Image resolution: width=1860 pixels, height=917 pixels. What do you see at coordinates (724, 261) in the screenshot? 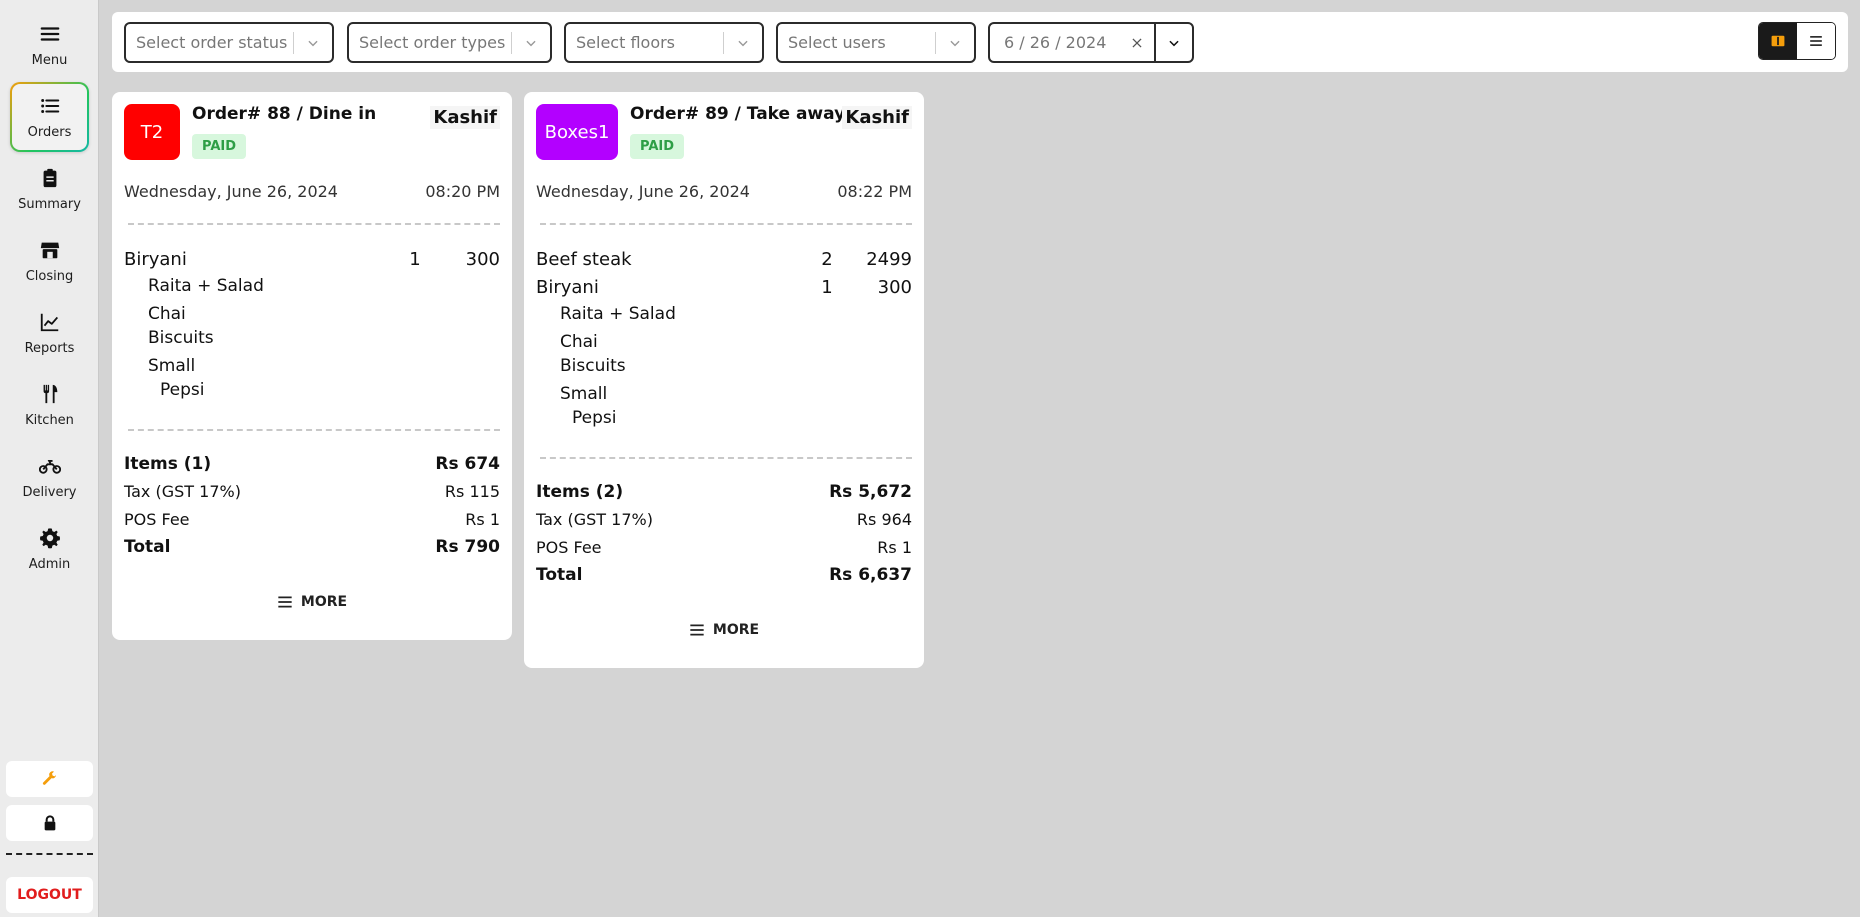
I see `list-item: Beef steak 2 2499` at bounding box center [724, 261].